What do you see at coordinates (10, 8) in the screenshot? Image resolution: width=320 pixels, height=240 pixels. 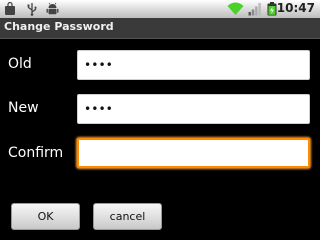 I see `shopping-bag-icon` at bounding box center [10, 8].